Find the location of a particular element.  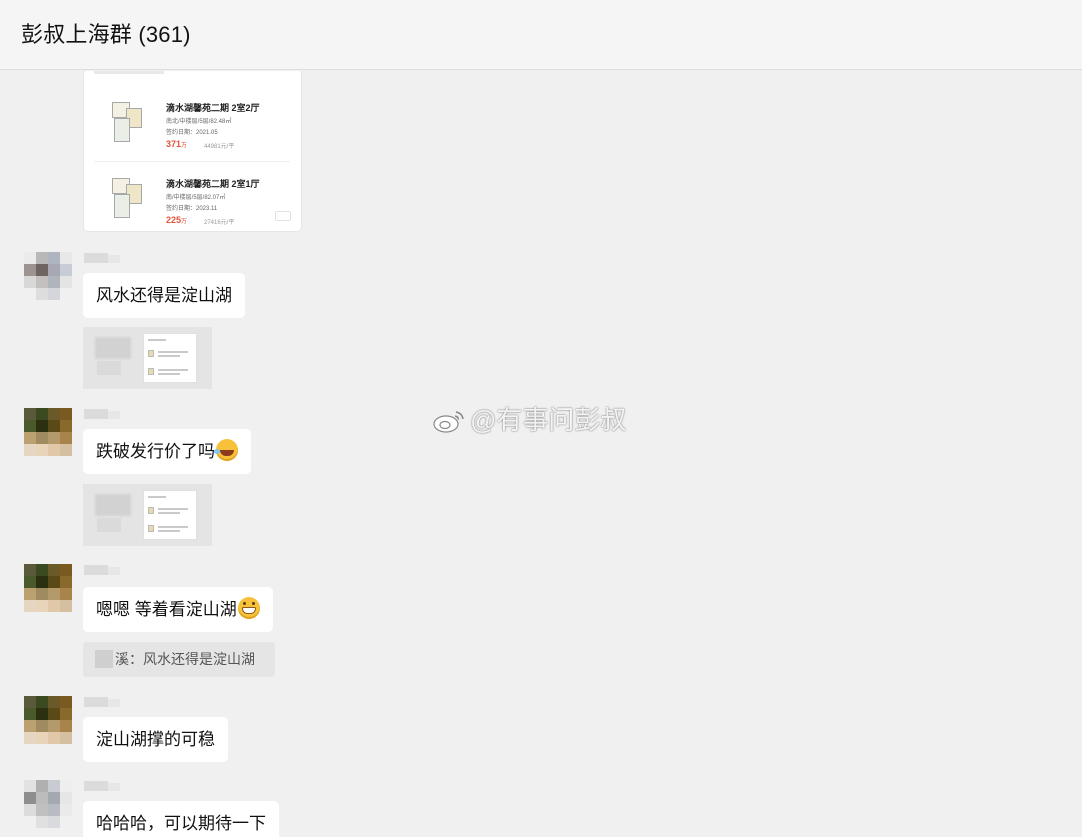

message-bubble: 嗯嗯 等着看淀山湖 is located at coordinates (178, 609).